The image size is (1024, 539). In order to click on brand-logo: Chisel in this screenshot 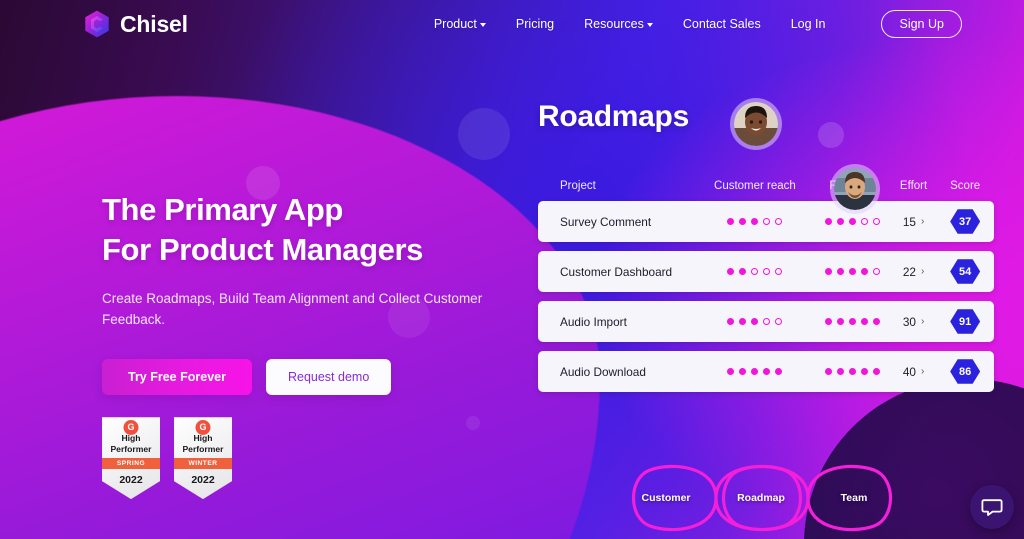, I will do `click(136, 24)`.